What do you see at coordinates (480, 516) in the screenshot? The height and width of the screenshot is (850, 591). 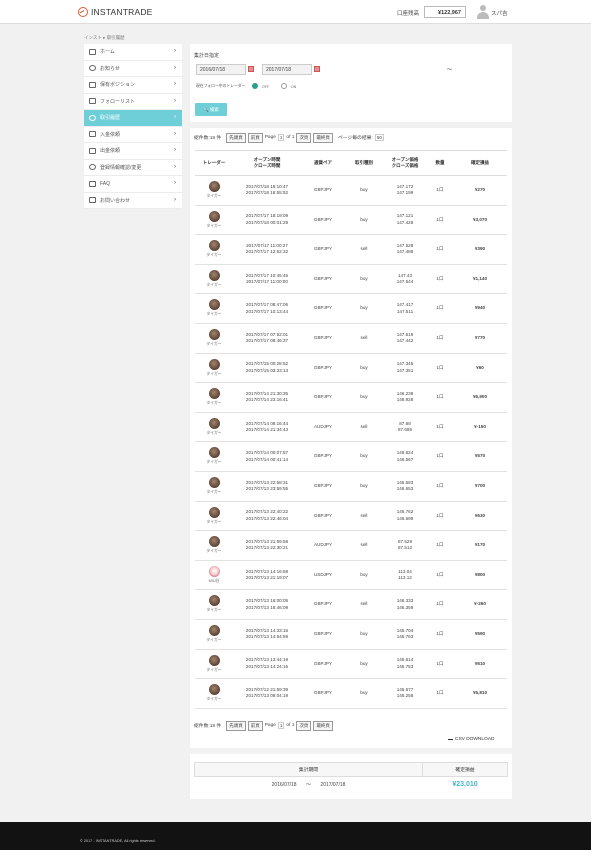 I see `pl-cell: ¥630` at bounding box center [480, 516].